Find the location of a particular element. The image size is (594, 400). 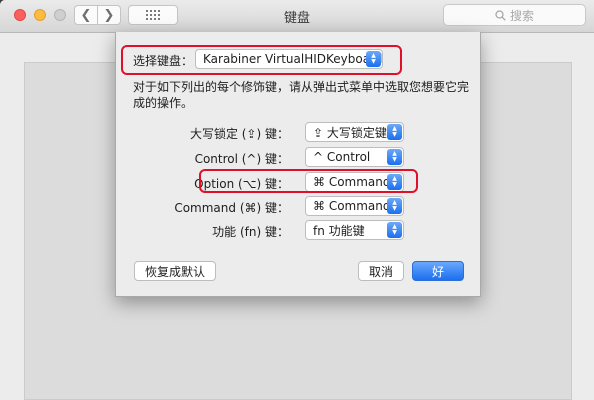

caps-lock-popup: ⇪ 大写锁定键 ▲ ▼ is located at coordinates (354, 132).